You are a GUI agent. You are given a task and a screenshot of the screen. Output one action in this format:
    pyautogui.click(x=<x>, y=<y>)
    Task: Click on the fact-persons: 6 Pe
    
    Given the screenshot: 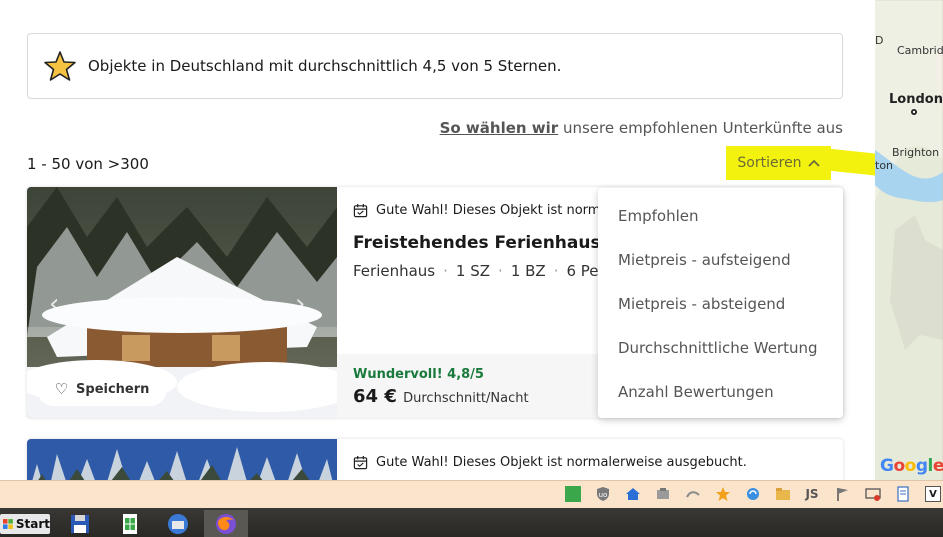 What is the action you would take?
    pyautogui.click(x=582, y=271)
    